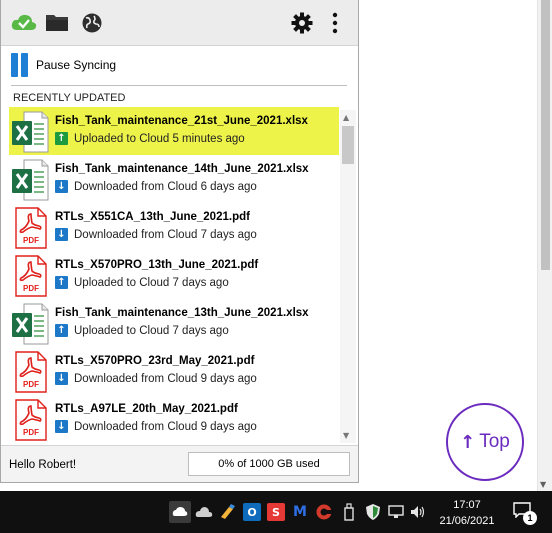  Describe the element at coordinates (159, 138) in the screenshot. I see `file-sync-status-text: Uploaded to Cloud 5 minutes ago` at that location.